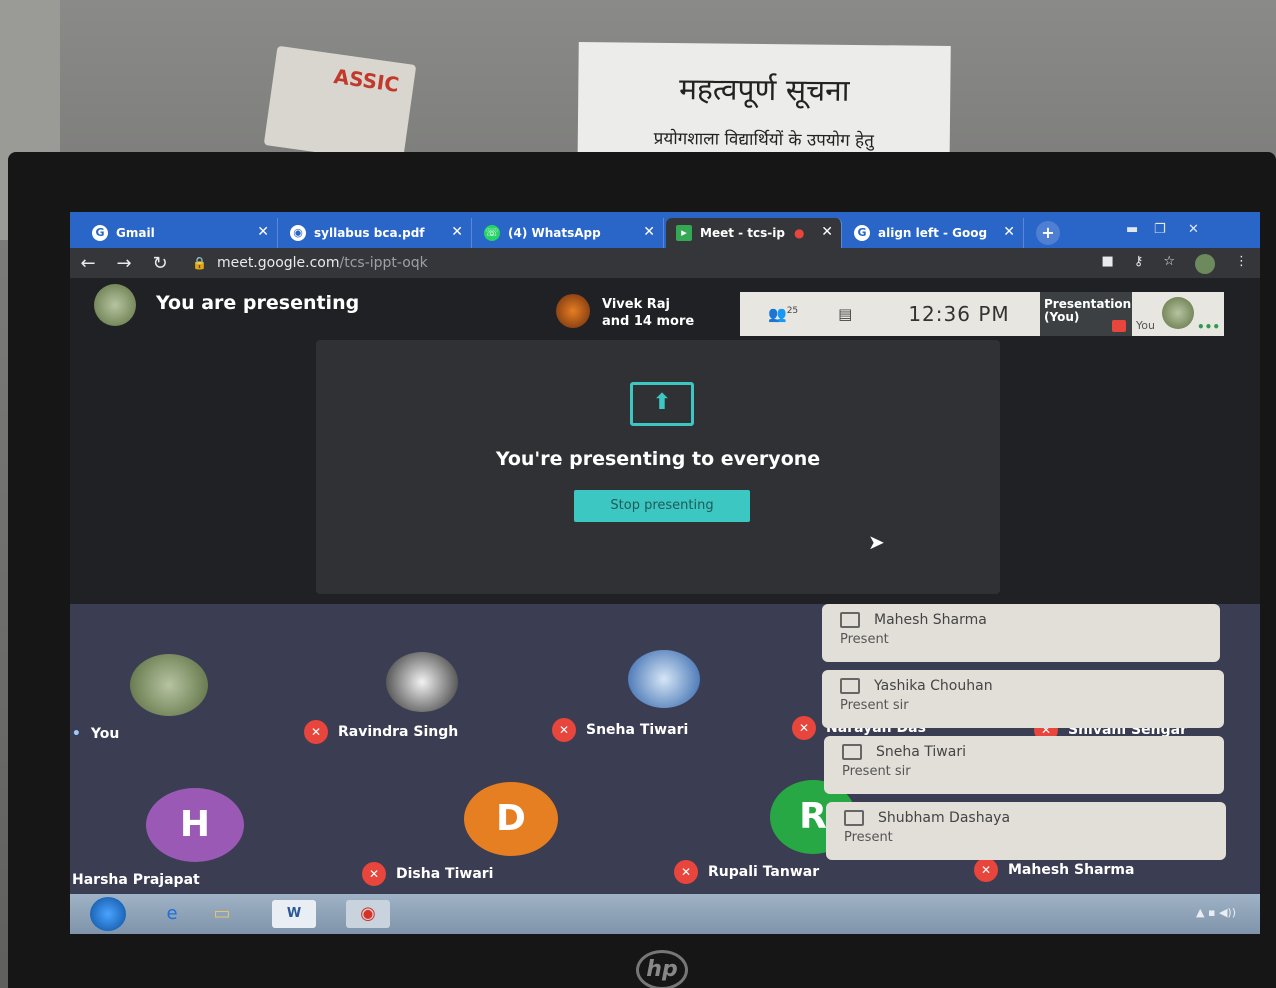 The height and width of the screenshot is (988, 1276). I want to click on participant-name: Rupali Tanwar, so click(764, 872).